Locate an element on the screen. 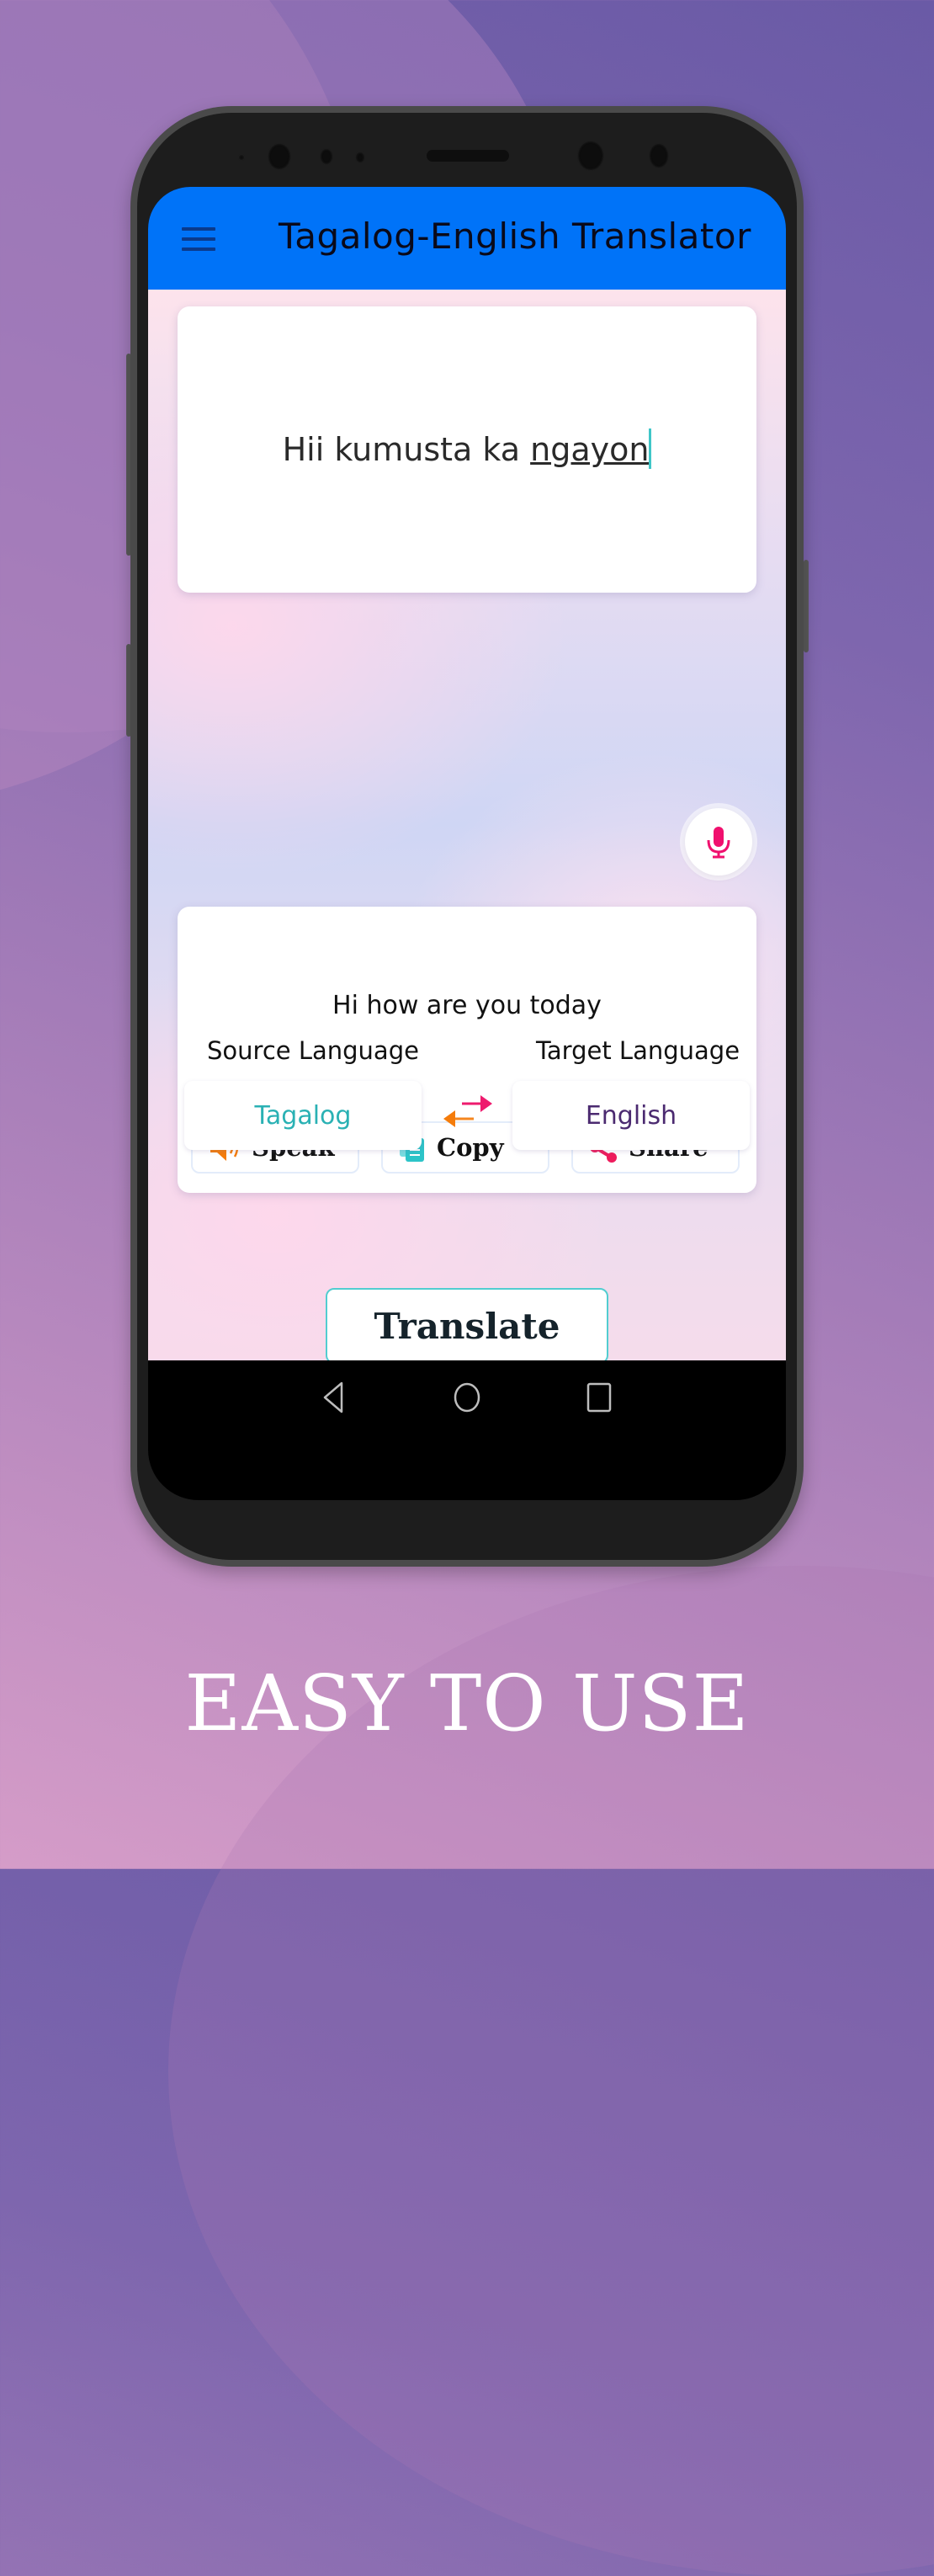  microphone-icon is located at coordinates (718, 843).